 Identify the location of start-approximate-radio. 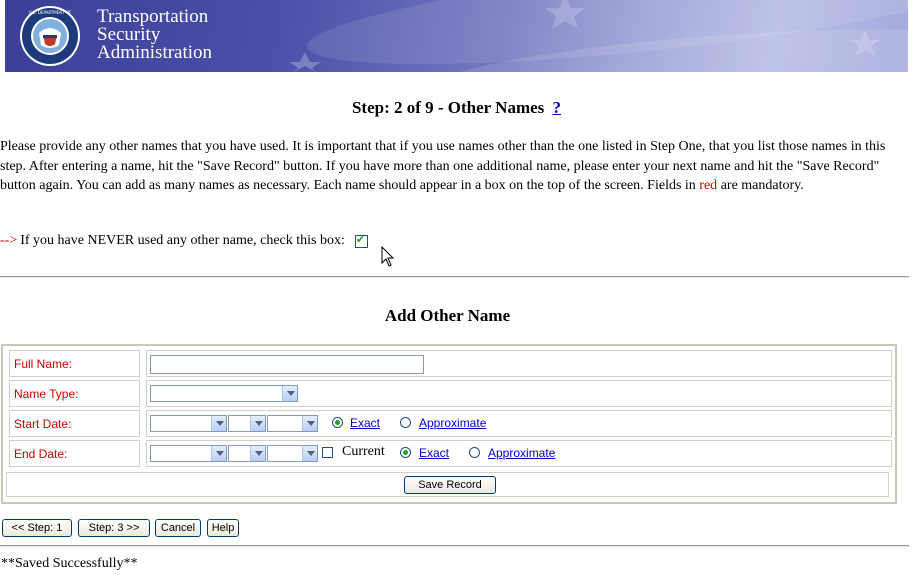
(405, 422).